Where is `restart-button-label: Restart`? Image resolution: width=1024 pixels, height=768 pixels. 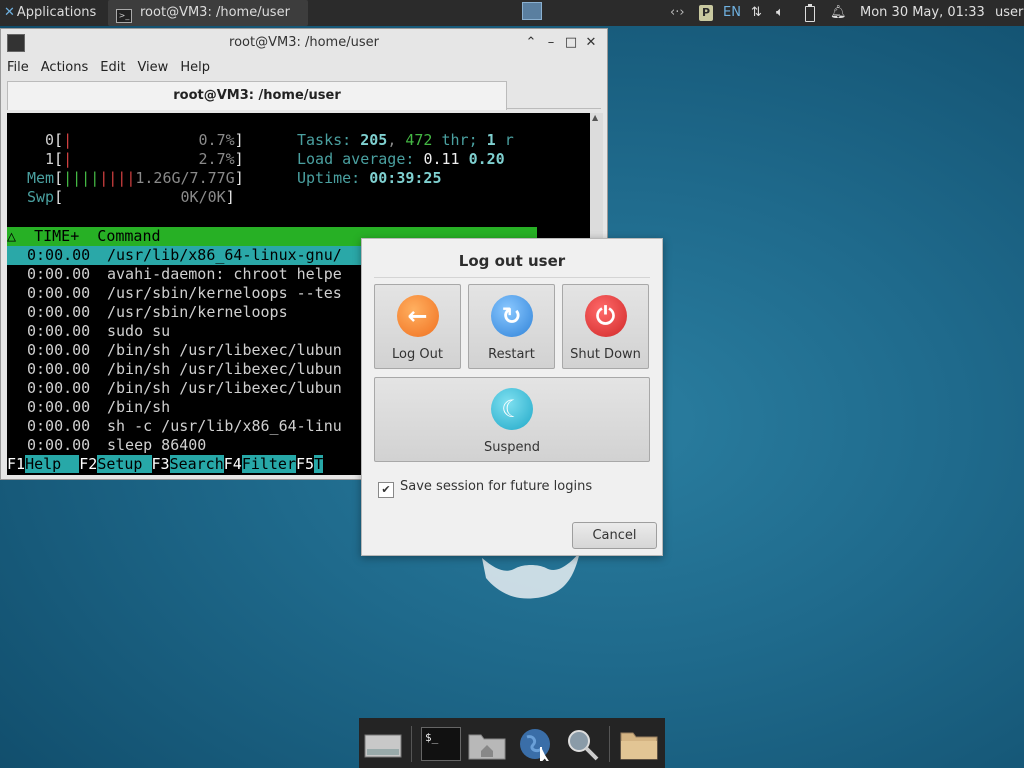
restart-button-label: Restart is located at coordinates (511, 354).